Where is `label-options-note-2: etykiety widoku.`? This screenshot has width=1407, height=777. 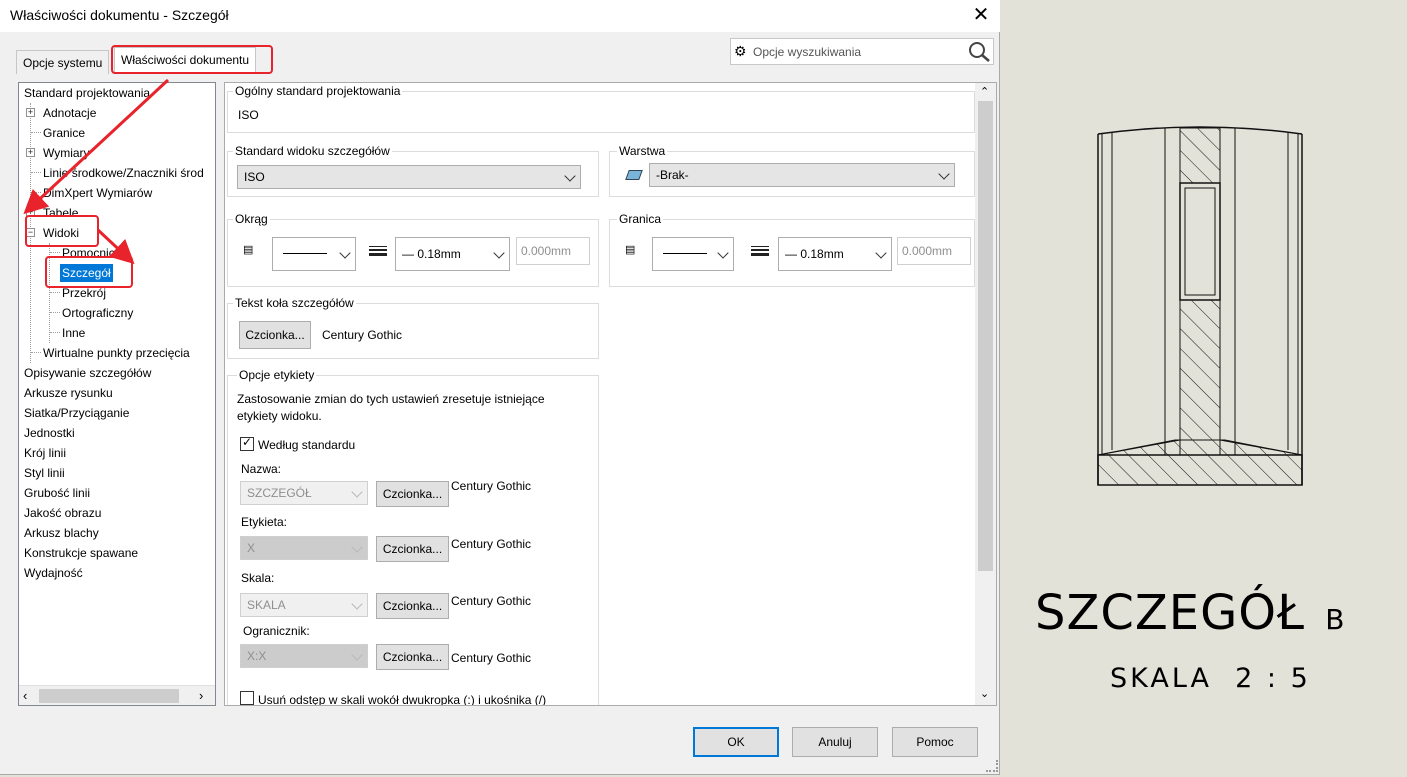 label-options-note-2: etykiety widoku. is located at coordinates (279, 416).